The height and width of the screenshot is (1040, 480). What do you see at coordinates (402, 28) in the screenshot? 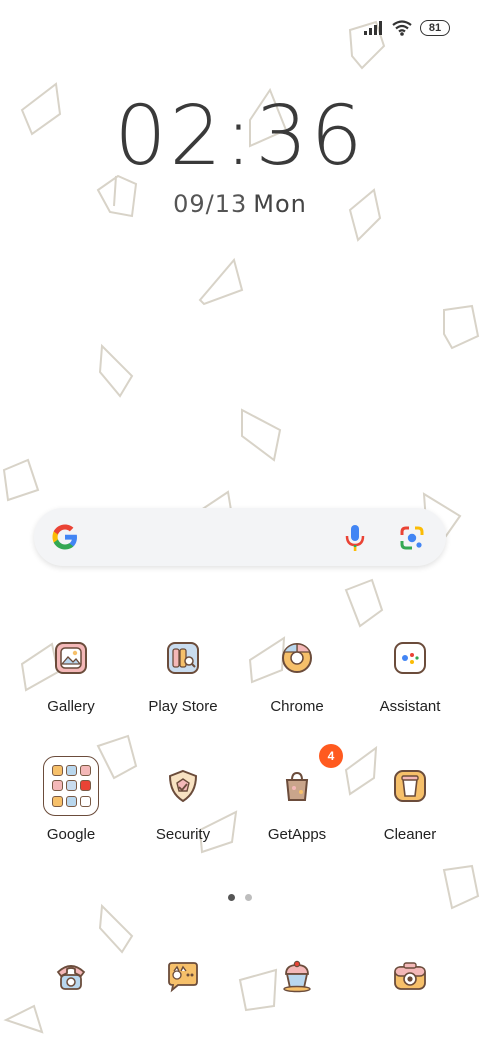
I see `wifi-icon` at bounding box center [402, 28].